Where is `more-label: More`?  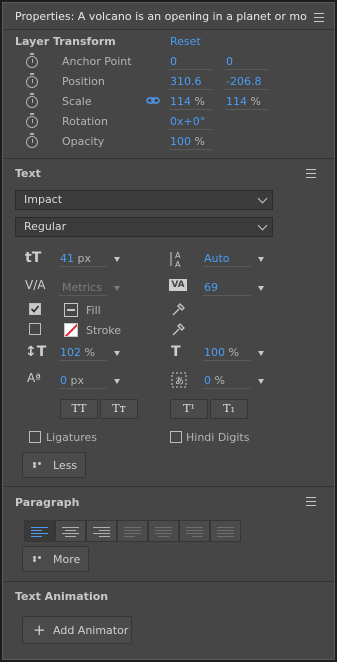
more-label: More is located at coordinates (67, 559).